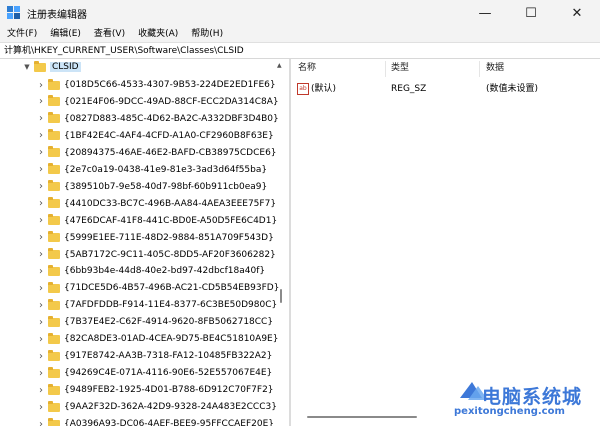 The image size is (600, 426). I want to click on tree-item: › {917E8742-AA3B-7318-FA12-10485FB322A2}, so click(154, 356).